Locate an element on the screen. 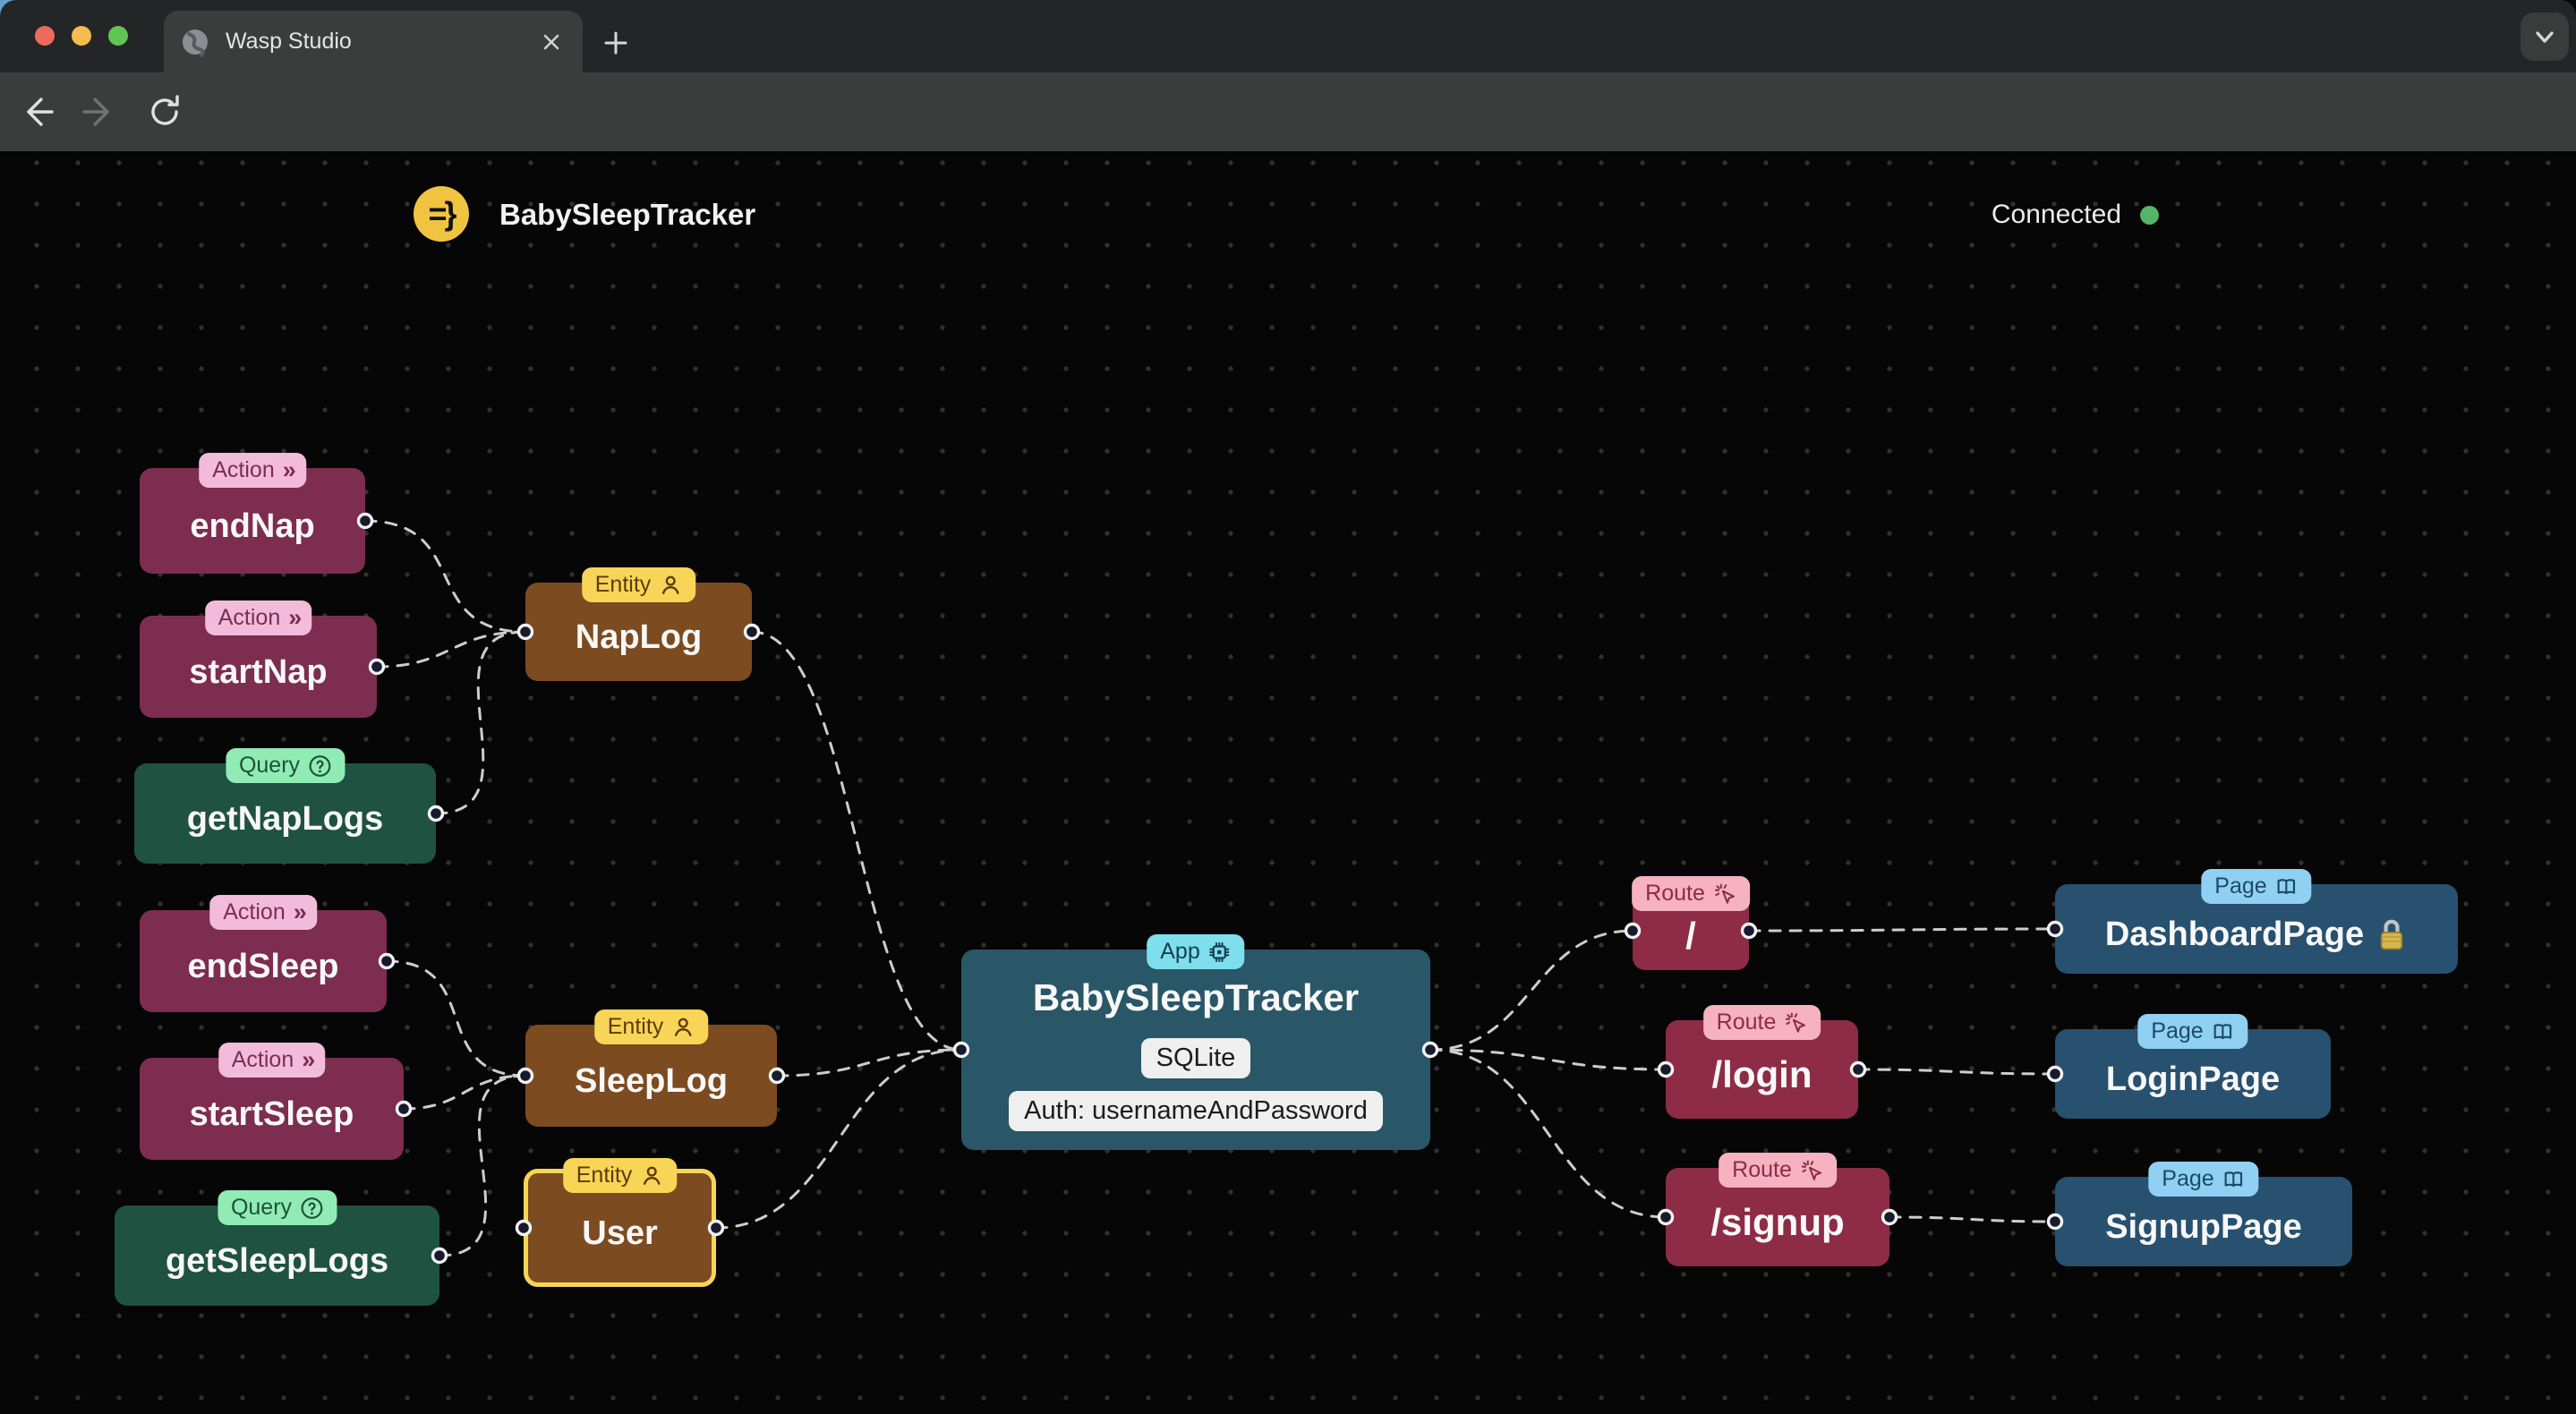 Image resolution: width=2576 pixels, height=1414 pixels. badge-label: App is located at coordinates (1180, 951).